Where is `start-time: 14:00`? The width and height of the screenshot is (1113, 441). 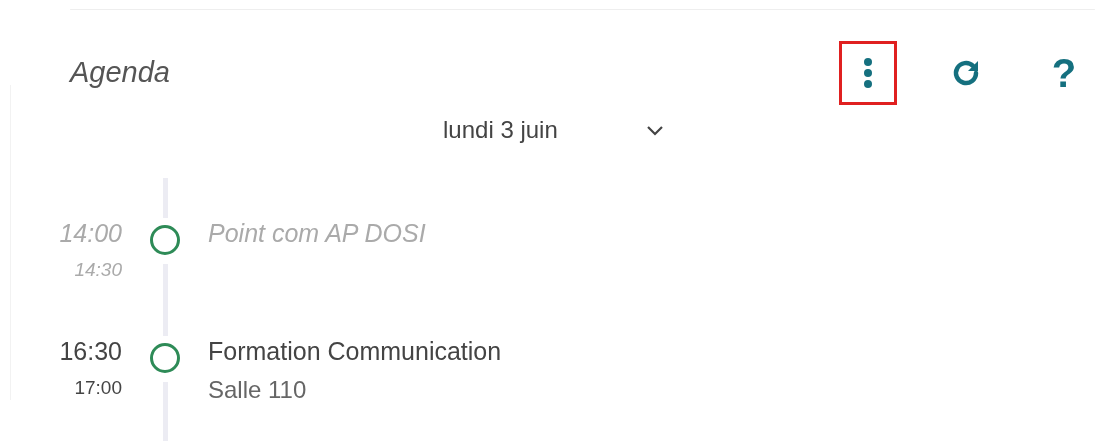
start-time: 14:00 is located at coordinates (90, 233).